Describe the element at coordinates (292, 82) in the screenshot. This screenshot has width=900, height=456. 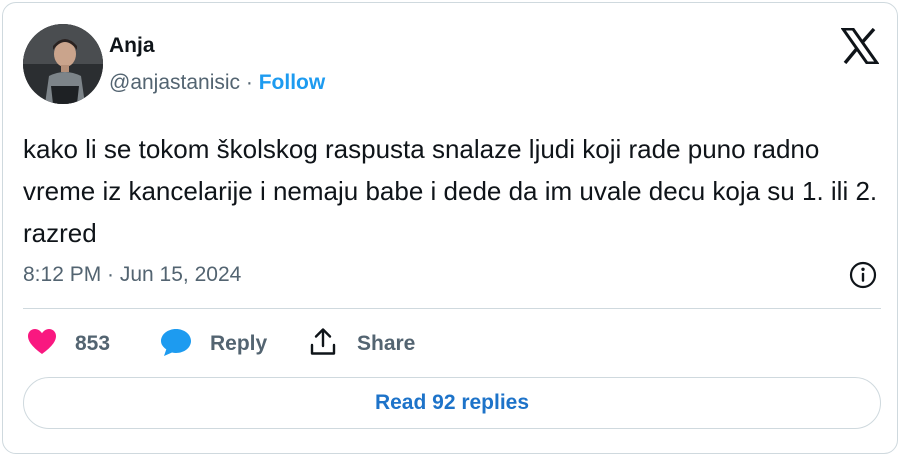
I see `follow-button: Follow` at that location.